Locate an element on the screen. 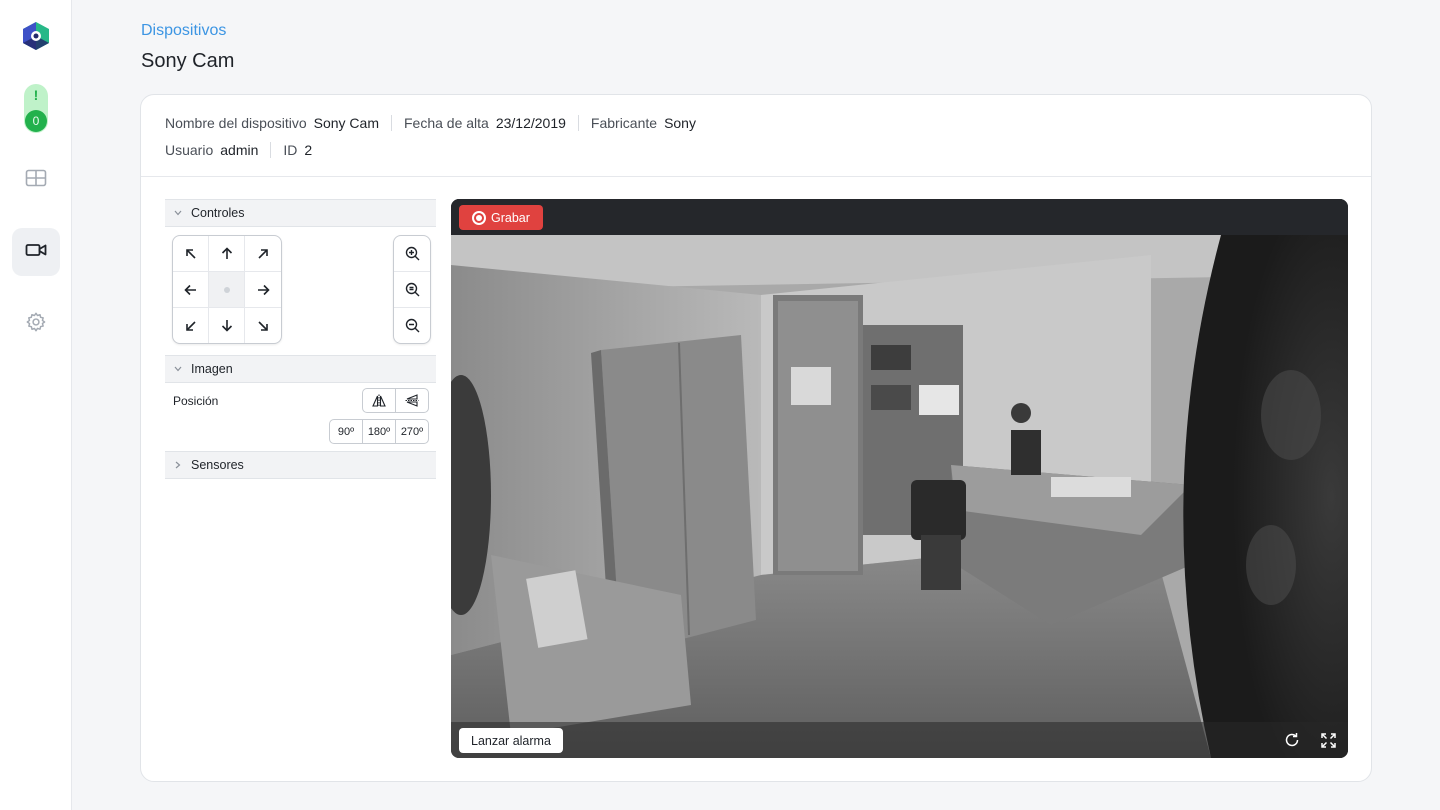 Image resolution: width=1440 pixels, height=810 pixels. device-maker-value: Sony is located at coordinates (680, 123).